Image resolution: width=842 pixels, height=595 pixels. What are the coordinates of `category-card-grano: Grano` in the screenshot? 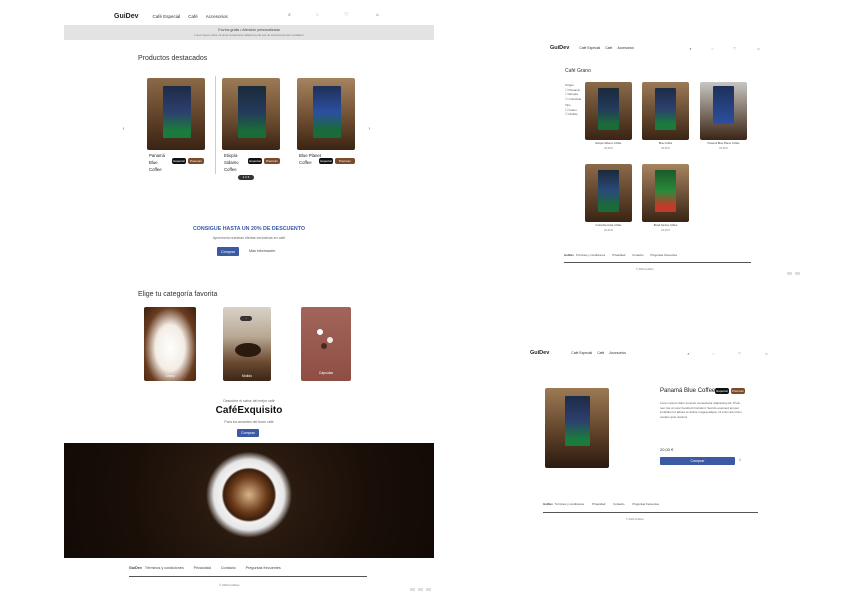 It's located at (170, 344).